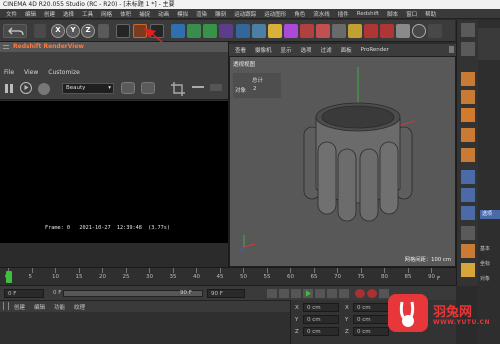  I want to click on menu-item: 帮助, so click(430, 14).